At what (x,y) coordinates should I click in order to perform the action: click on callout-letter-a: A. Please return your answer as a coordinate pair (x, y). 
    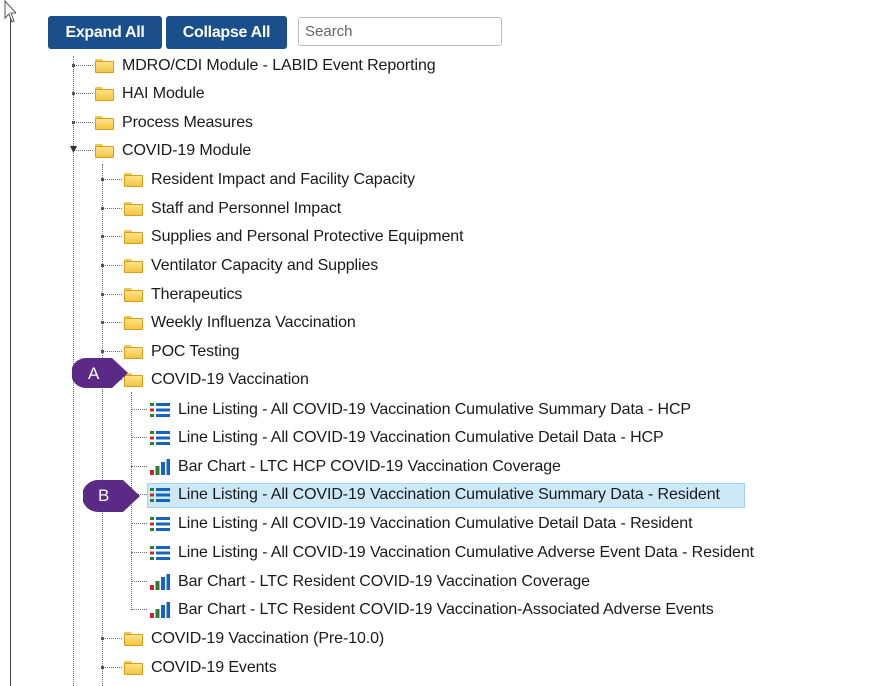
    Looking at the image, I should click on (94, 373).